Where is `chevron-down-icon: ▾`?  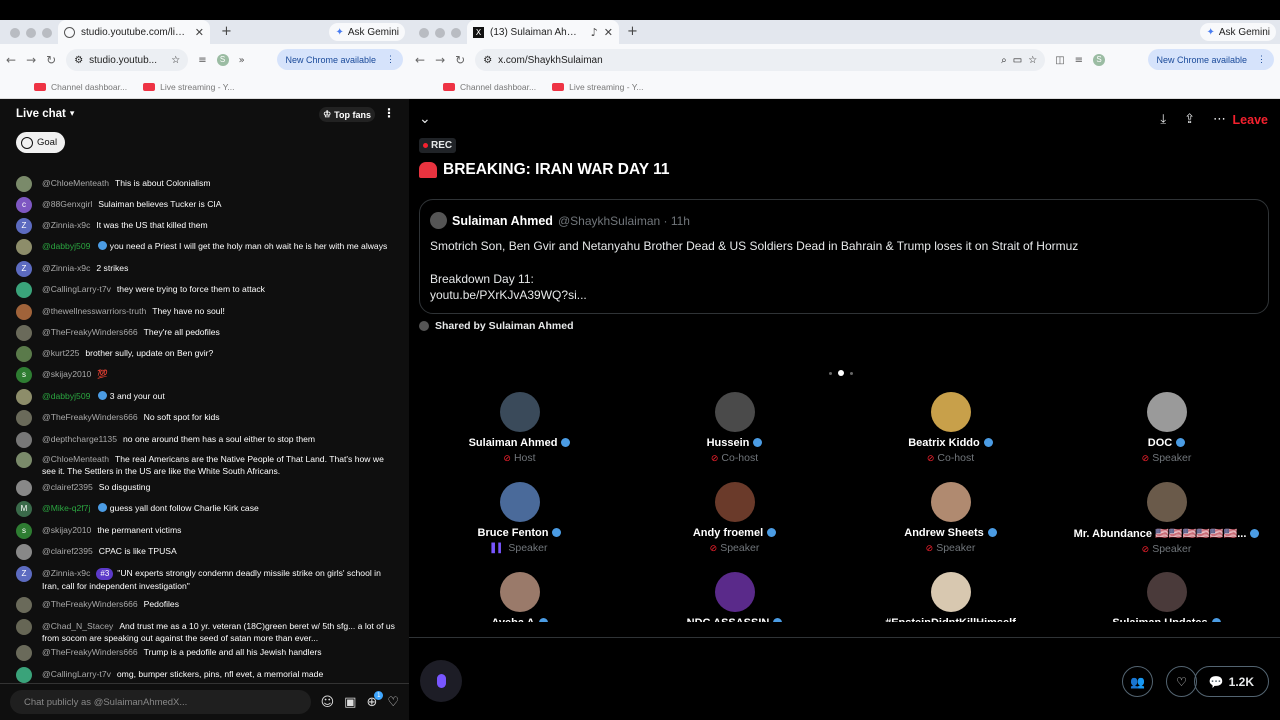 chevron-down-icon: ▾ is located at coordinates (72, 114).